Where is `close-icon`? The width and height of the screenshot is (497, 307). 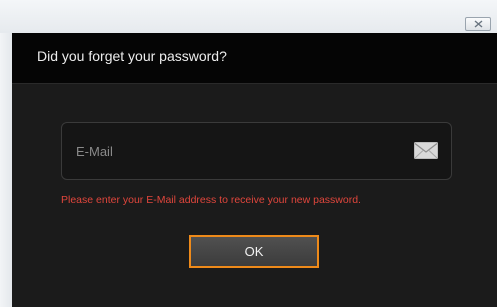
close-icon is located at coordinates (478, 24).